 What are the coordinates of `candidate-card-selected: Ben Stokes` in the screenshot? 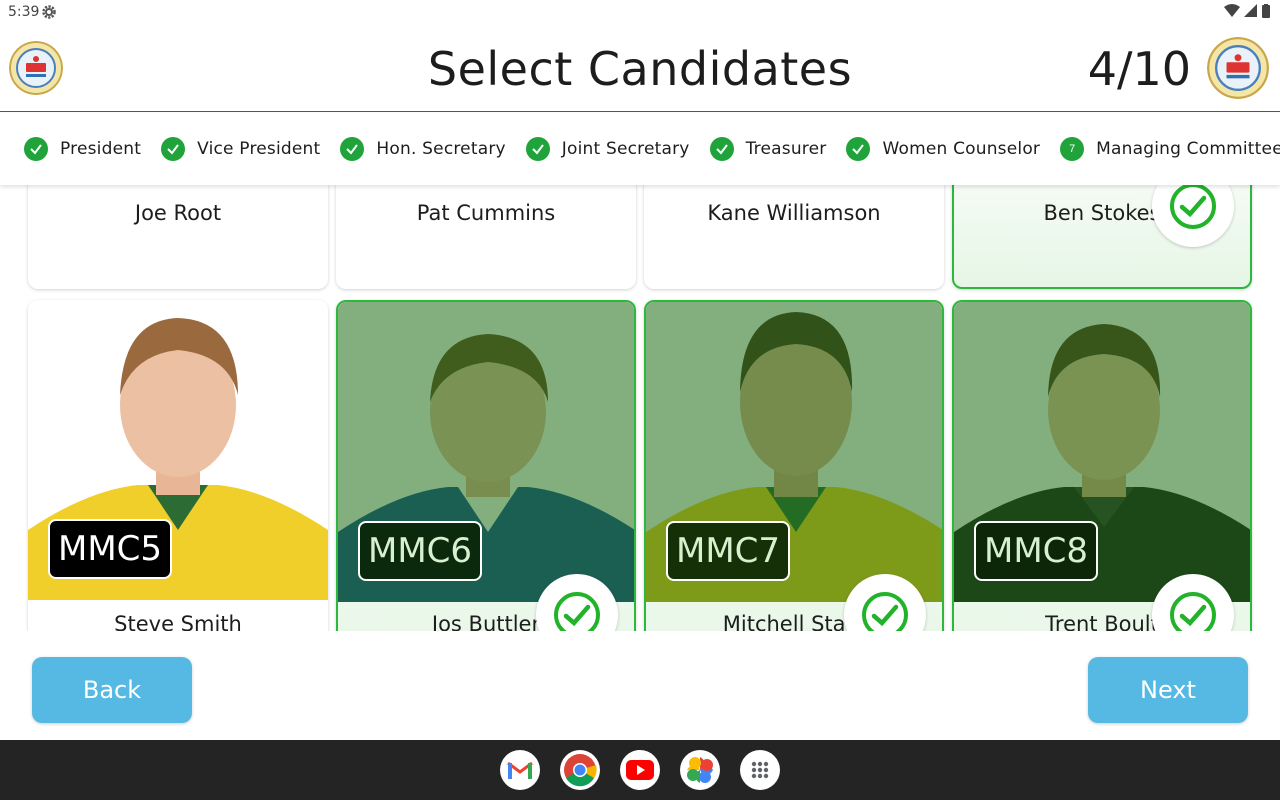 It's located at (1102, 237).